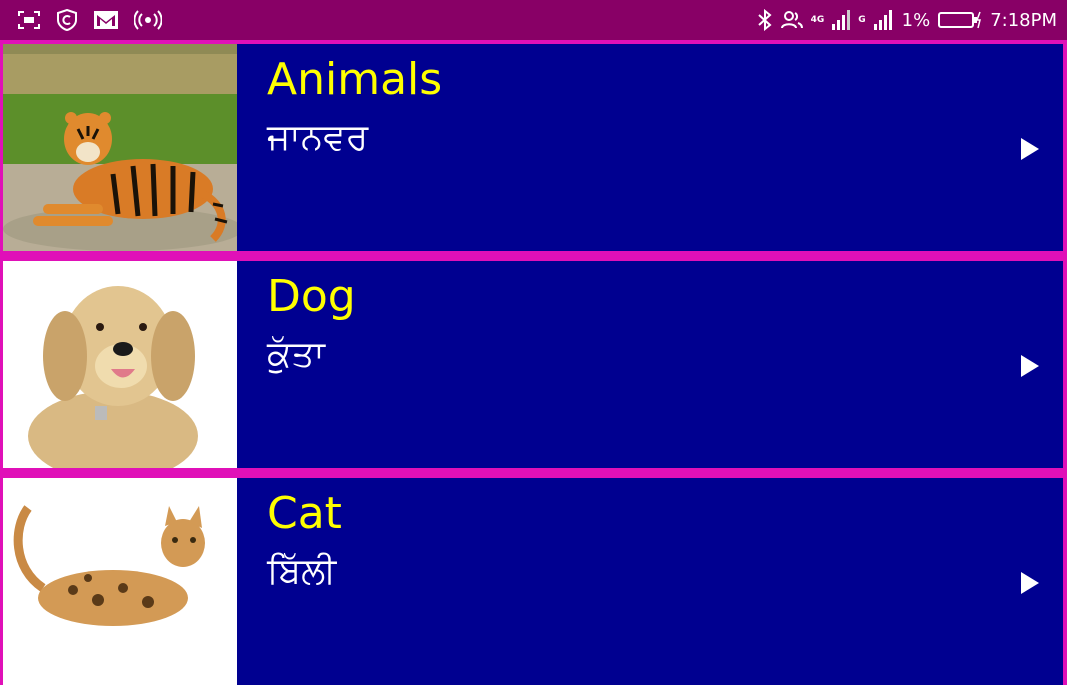 The width and height of the screenshot is (1067, 685). I want to click on item-subtitle: ਕੁੱਤਾ, so click(296, 354).